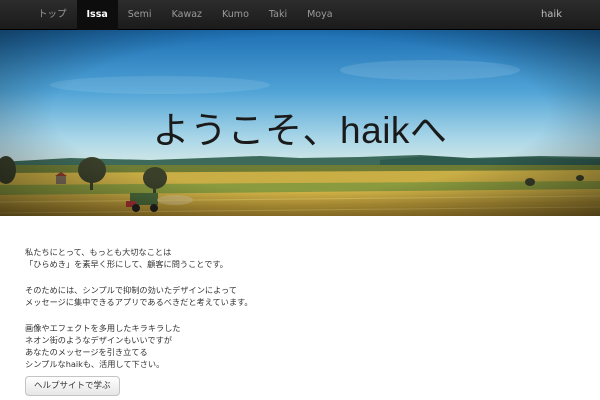 This screenshot has width=600, height=400. What do you see at coordinates (97, 15) in the screenshot?
I see `nav-item-issa: Issa` at bounding box center [97, 15].